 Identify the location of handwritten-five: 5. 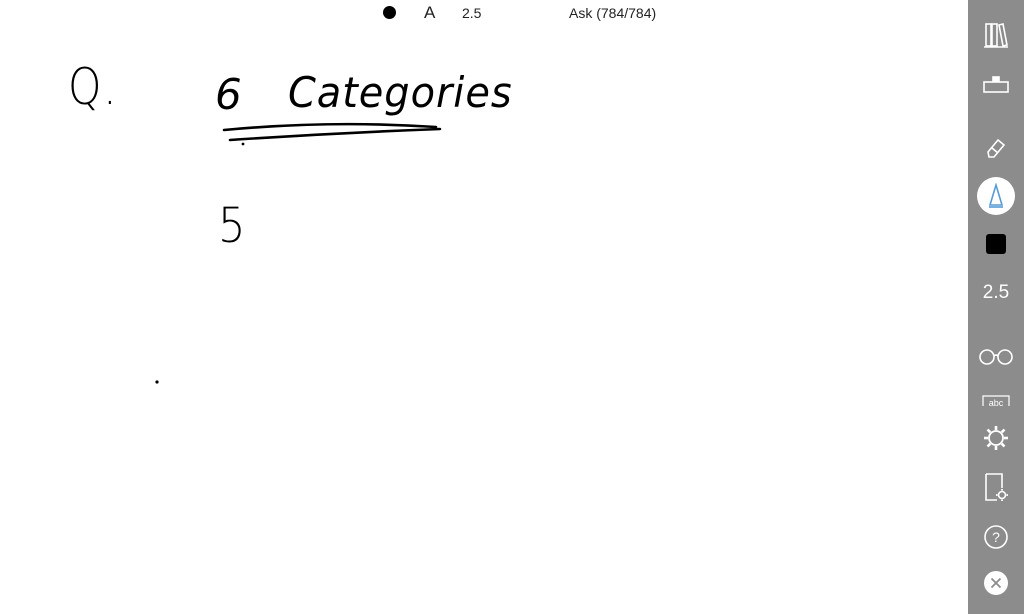
(232, 226).